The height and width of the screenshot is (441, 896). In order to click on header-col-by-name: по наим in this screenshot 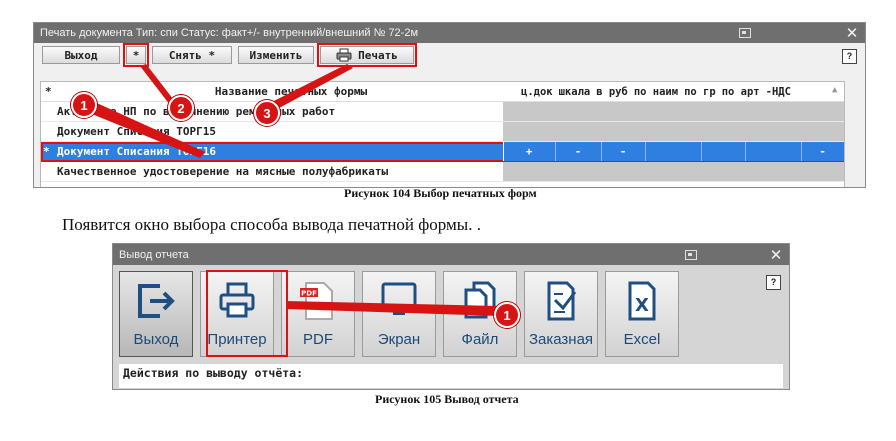, I will do `click(656, 92)`.